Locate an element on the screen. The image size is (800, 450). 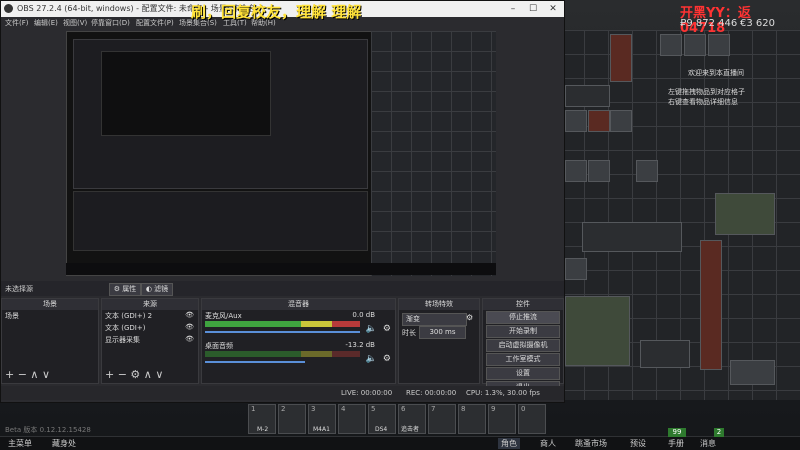
slot: 5 DS4 is located at coordinates (382, 419).